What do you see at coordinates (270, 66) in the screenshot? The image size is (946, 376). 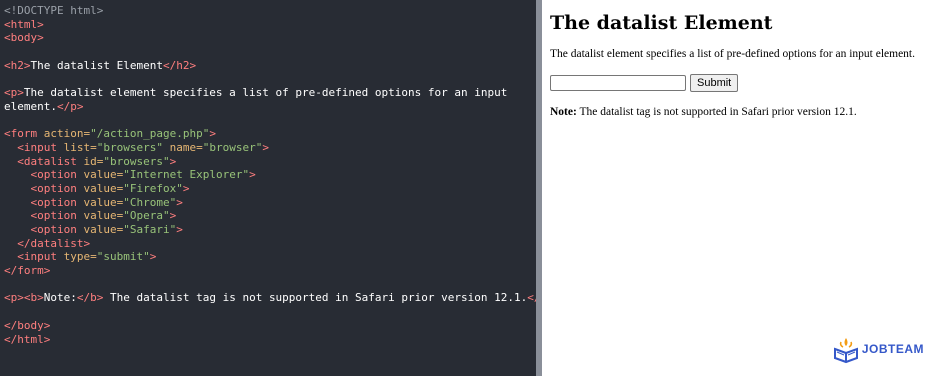 I see `code-line: <h2>The datalist Element</h2>` at bounding box center [270, 66].